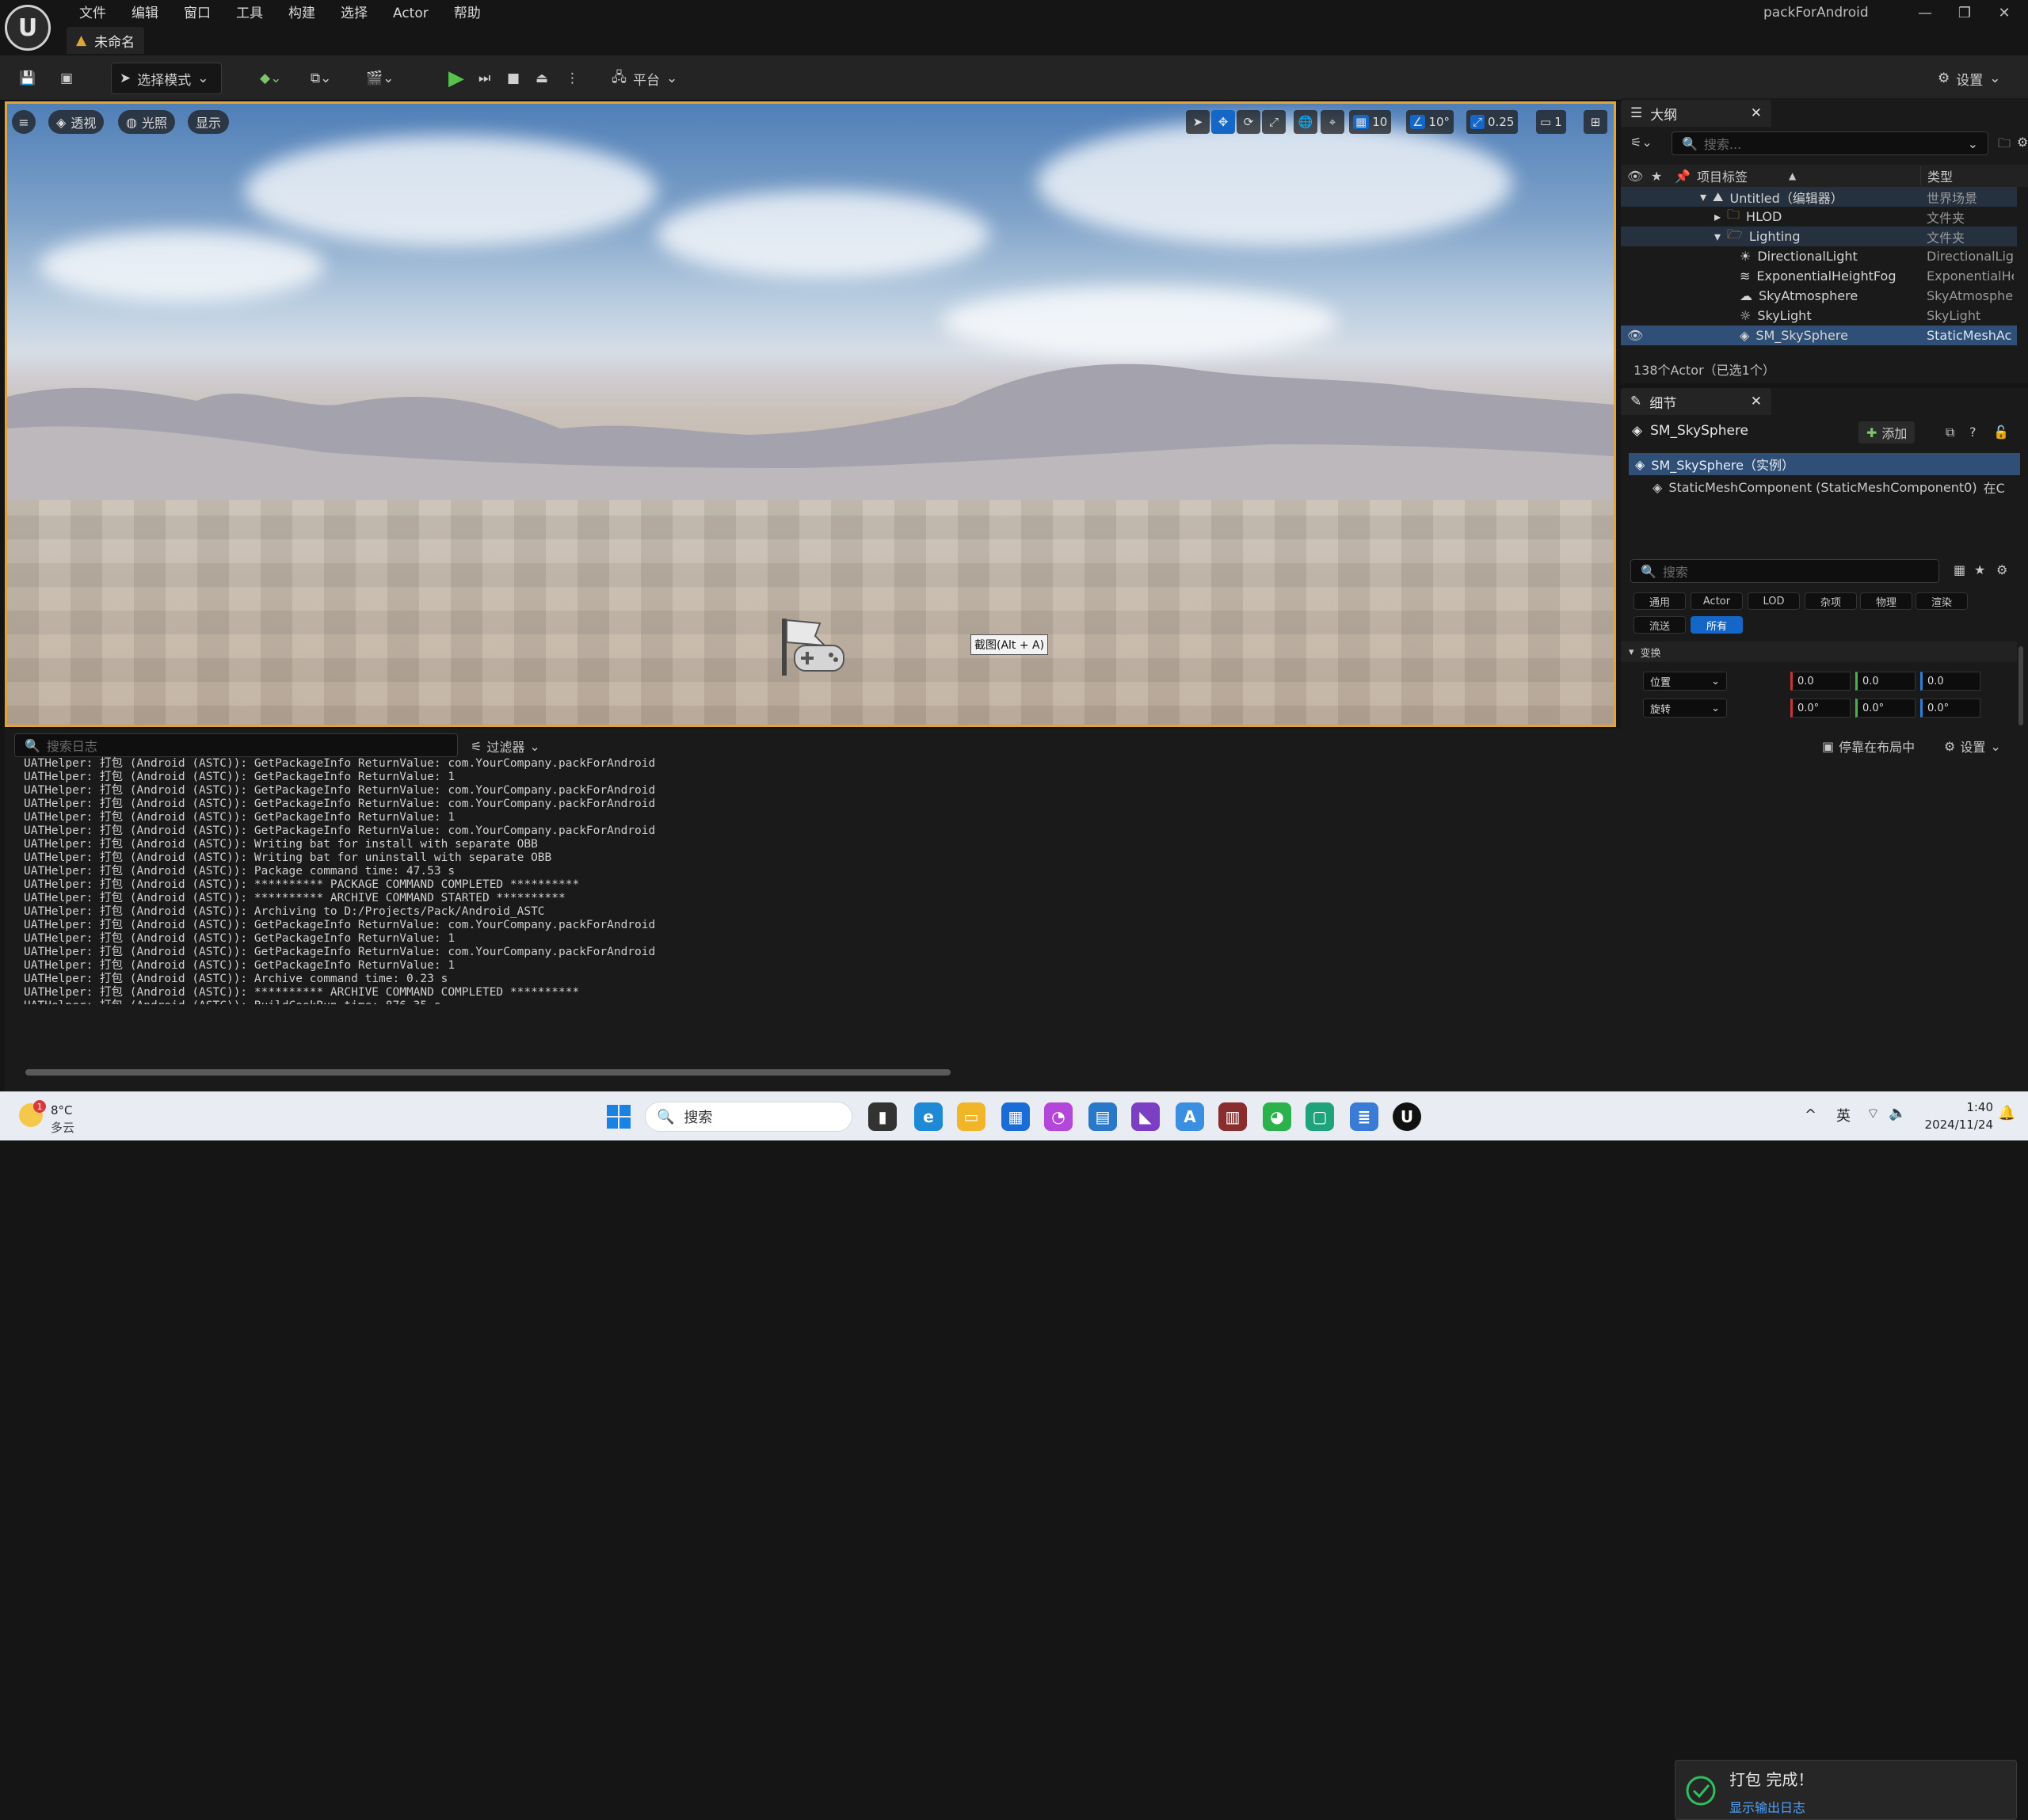  I want to click on add-component-button: ✚ 添加, so click(1887, 432).